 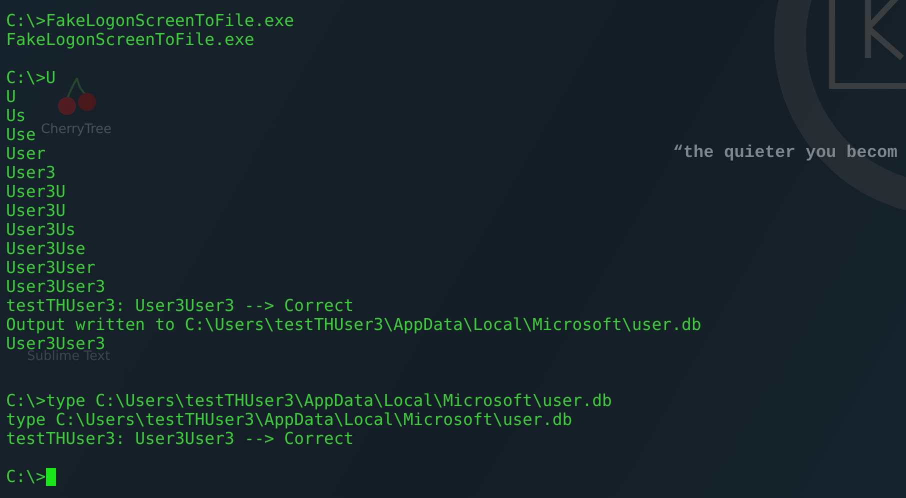 I want to click on terminal-line: C:\>type C:\Users\testTHUser3\AppData\Local\Microsoft\user.db, so click(x=309, y=400).